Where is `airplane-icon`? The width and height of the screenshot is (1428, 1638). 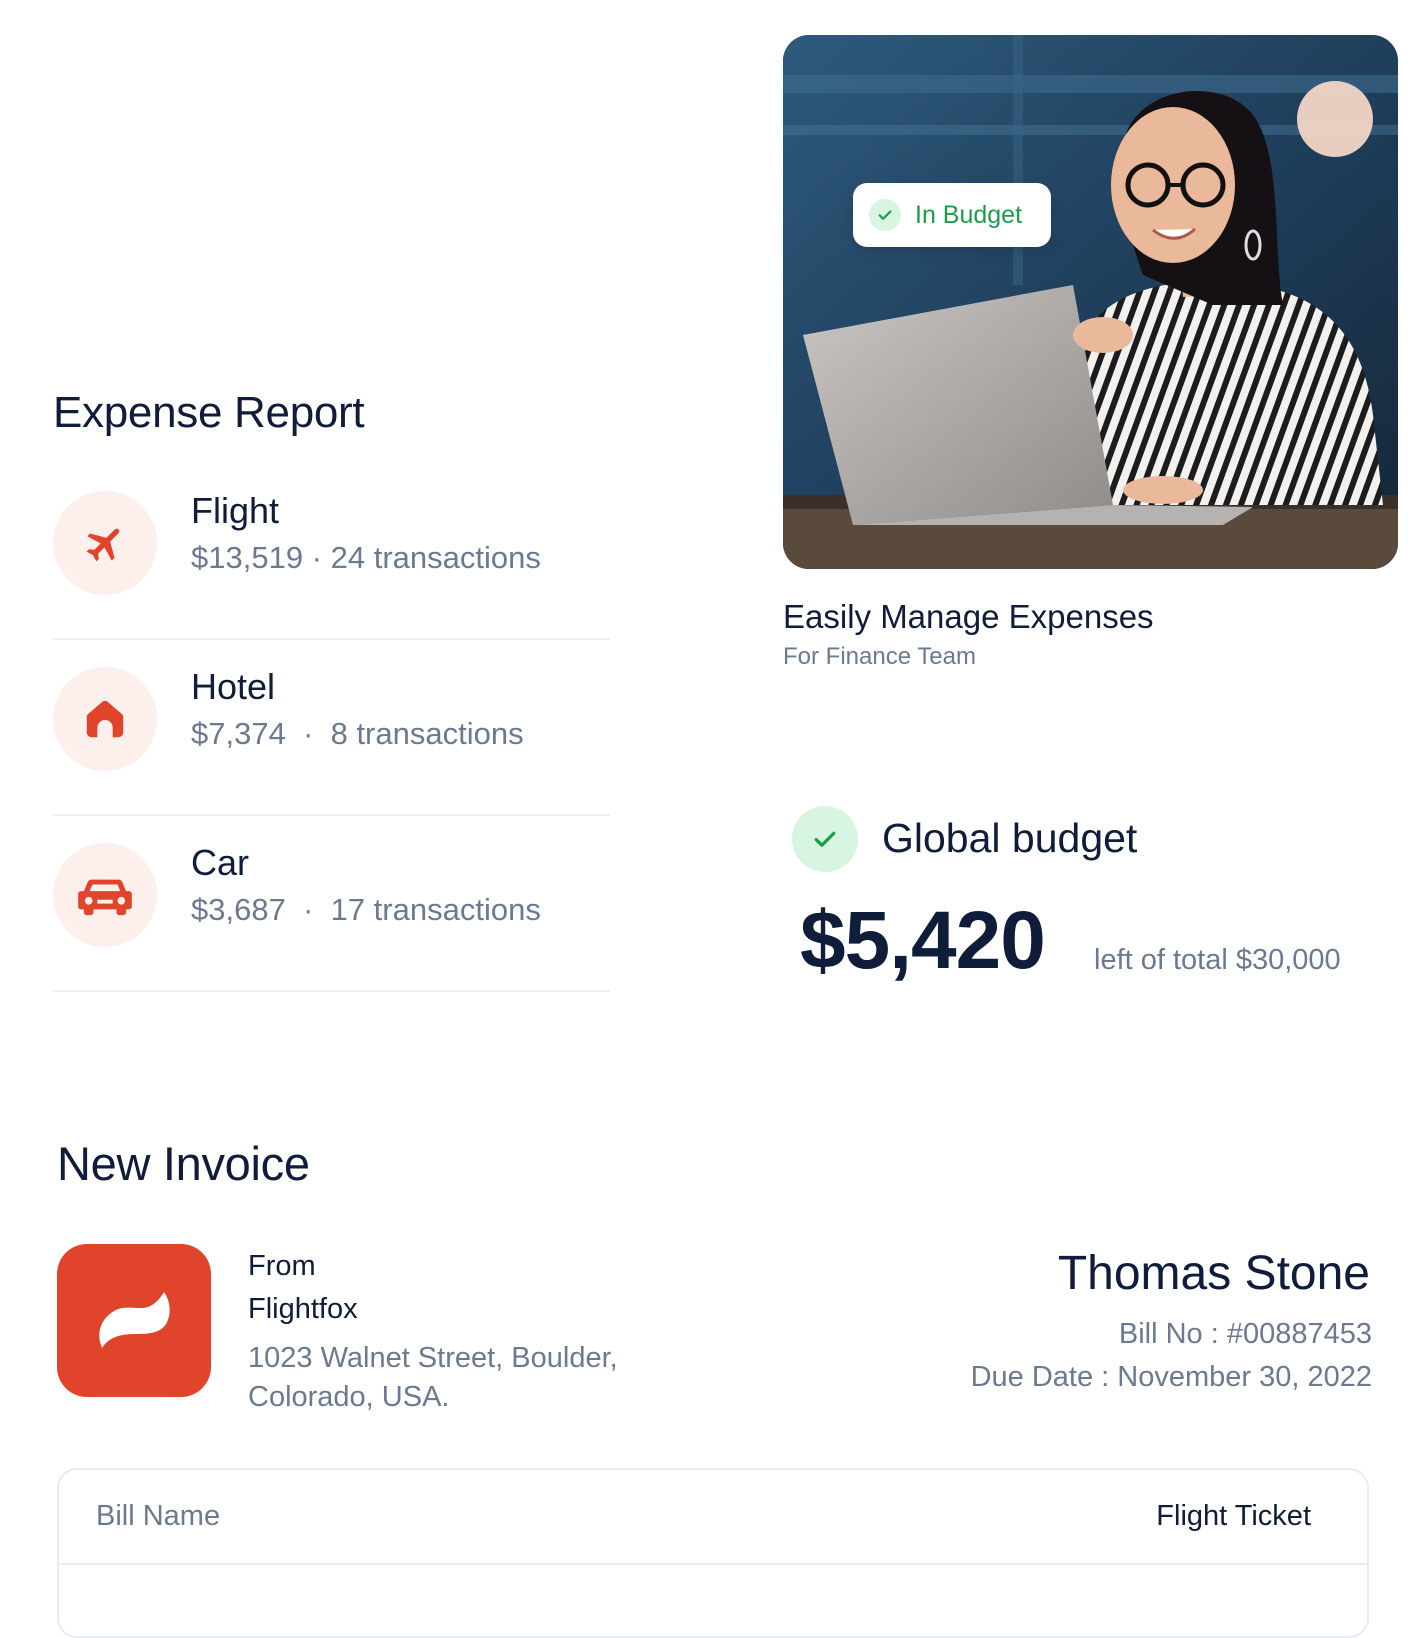 airplane-icon is located at coordinates (105, 543).